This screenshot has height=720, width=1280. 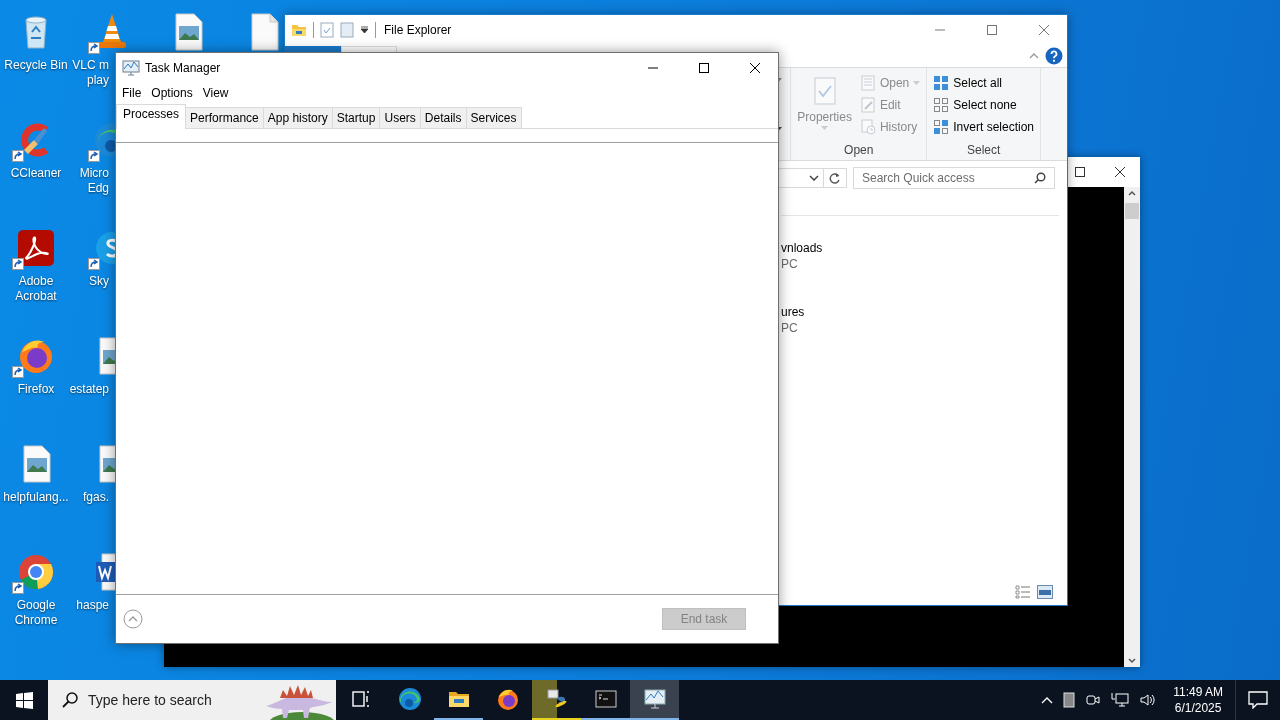 I want to click on large-icons-view-icon, so click(x=1045, y=592).